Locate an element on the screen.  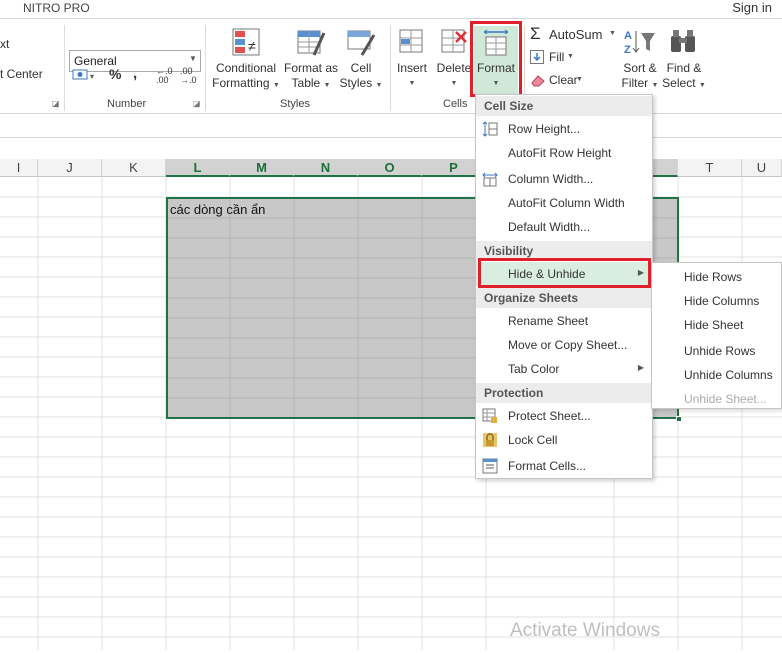
menu-item-lock-cell: Lock Cell is located at coordinates (564, 440).